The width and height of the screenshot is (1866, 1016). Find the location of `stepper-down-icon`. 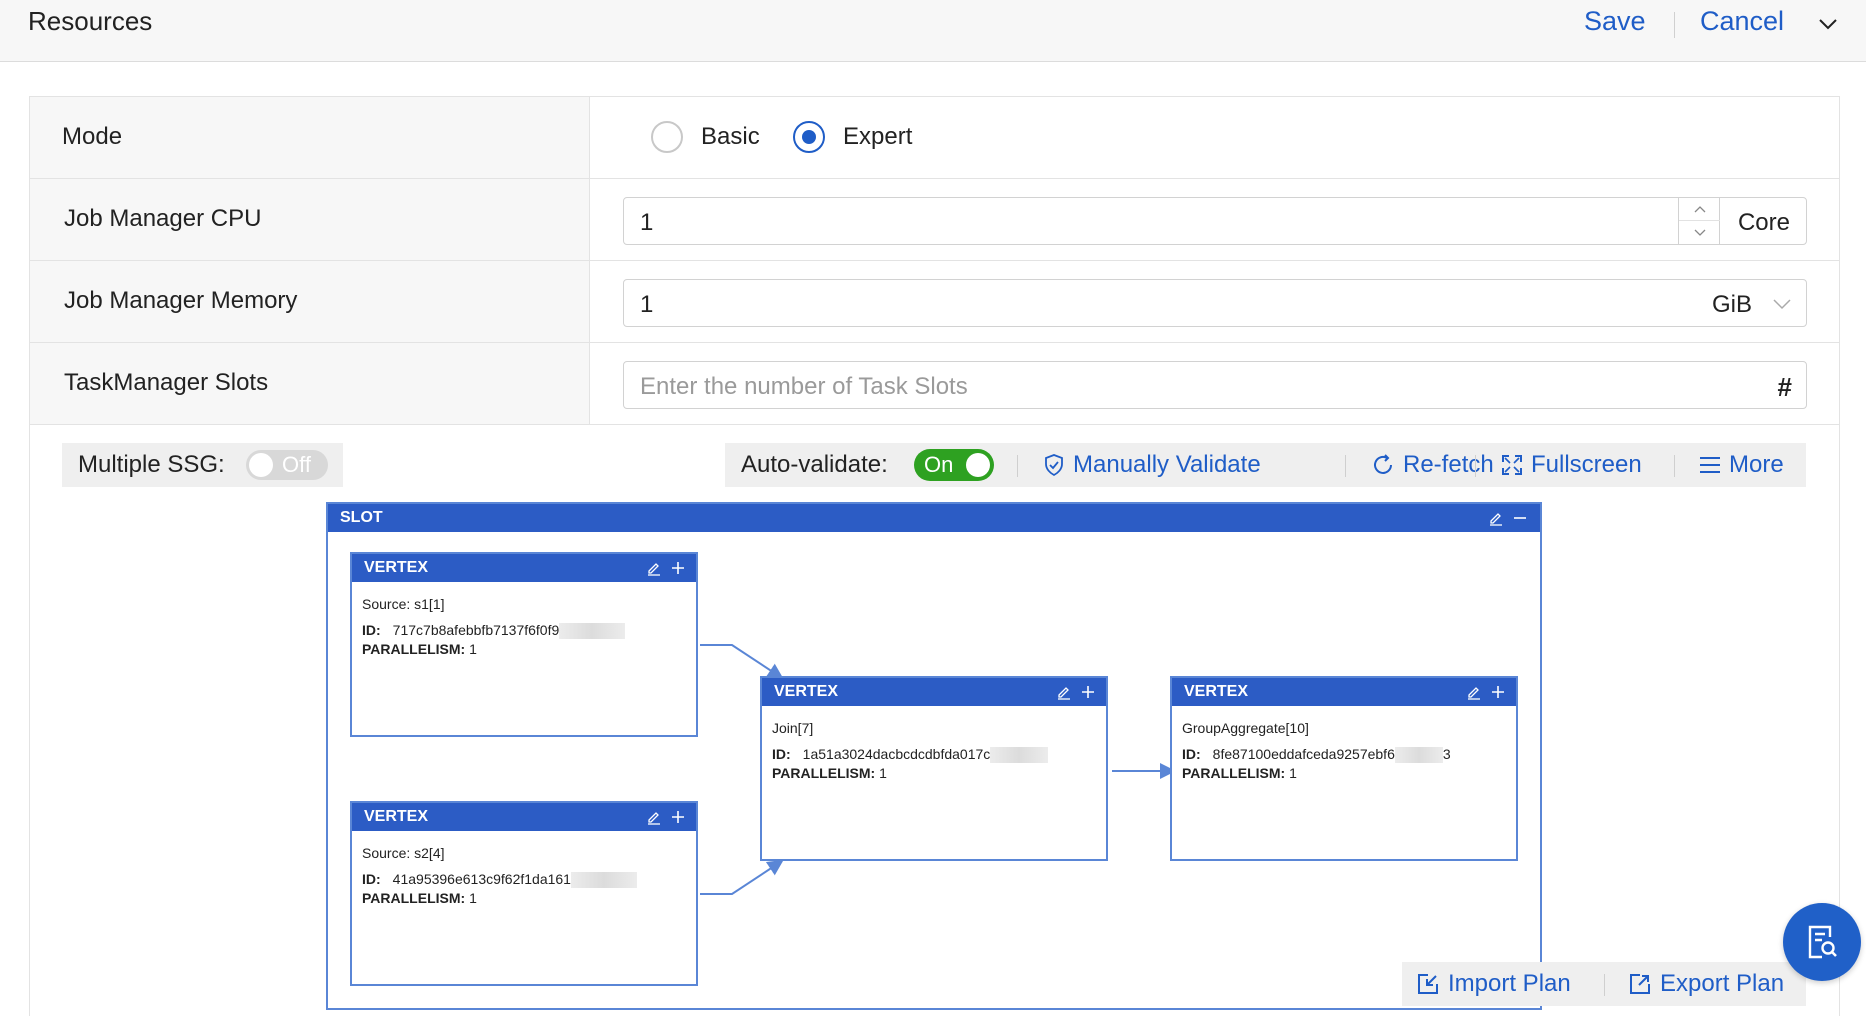

stepper-down-icon is located at coordinates (1699, 232).